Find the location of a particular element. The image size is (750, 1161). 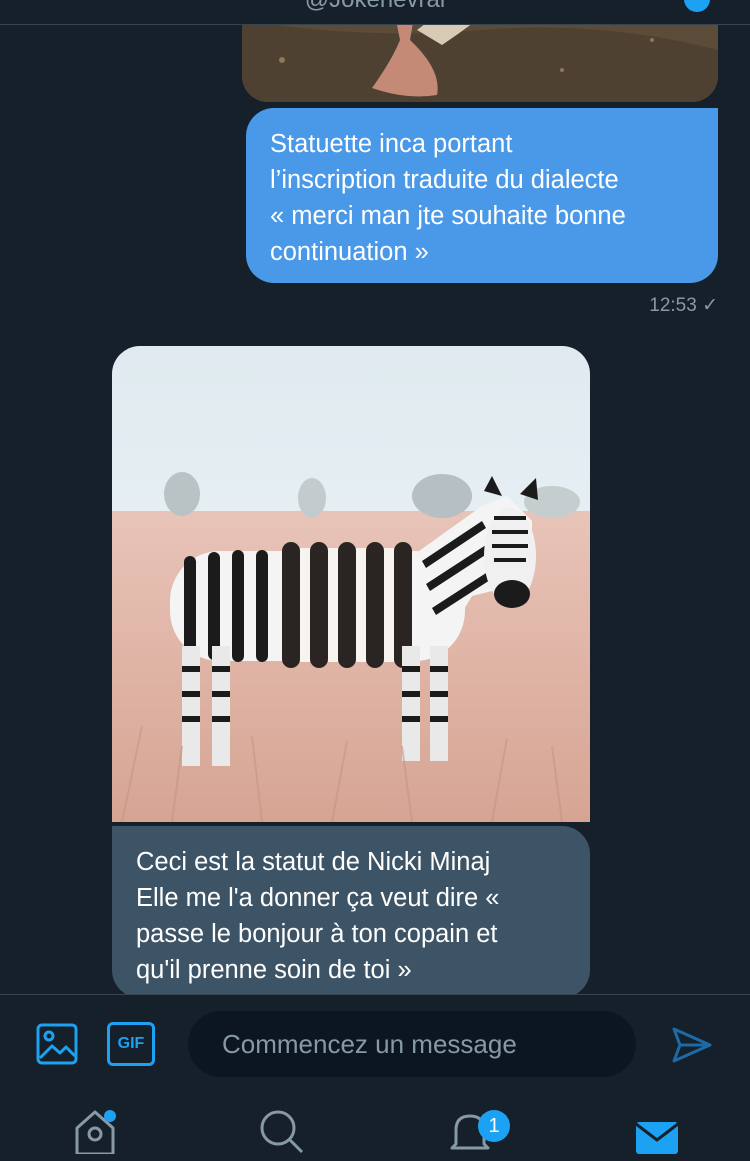

bottom-navigation is located at coordinates (375, 1125).